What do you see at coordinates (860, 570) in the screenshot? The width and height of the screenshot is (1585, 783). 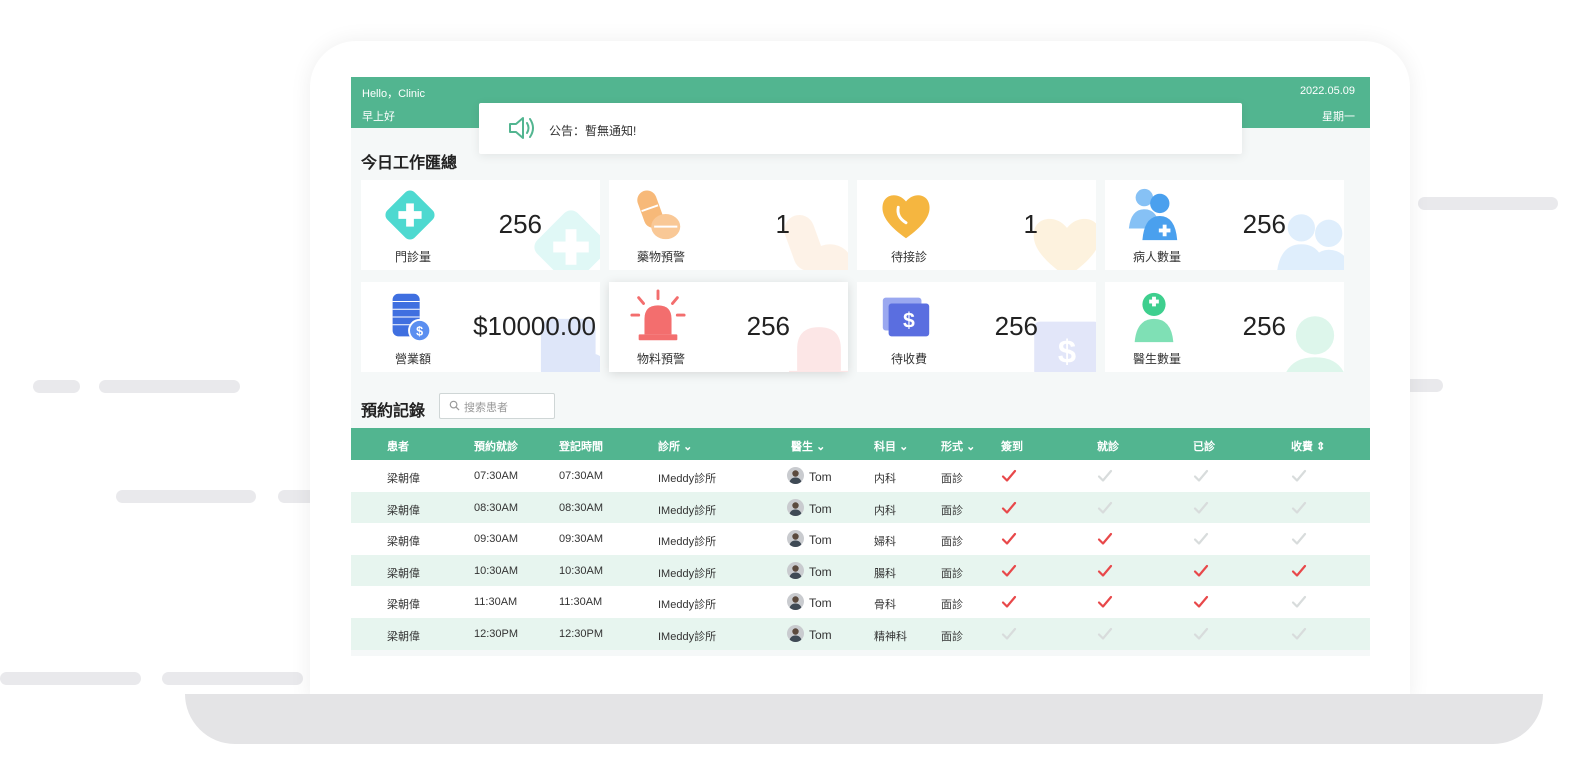 I see `table-row: 梁朝偉 10:30AM 10:30AM IMeddy診所 腸科 面診 Tom` at bounding box center [860, 570].